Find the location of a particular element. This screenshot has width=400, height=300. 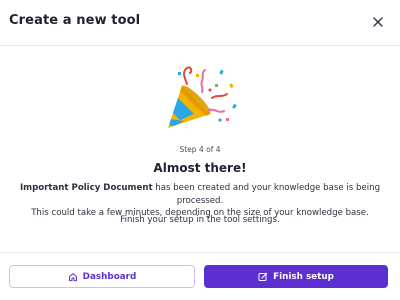

step-indicator: Step 4 of 4 is located at coordinates (200, 149).